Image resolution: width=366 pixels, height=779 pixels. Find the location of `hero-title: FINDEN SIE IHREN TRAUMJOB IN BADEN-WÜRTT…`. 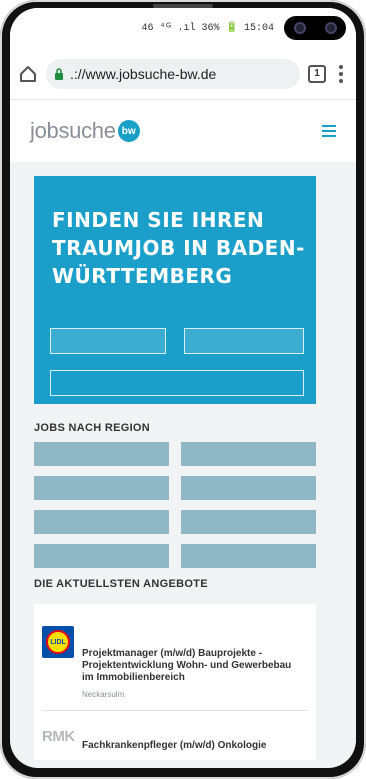

hero-title: FINDEN SIE IHREN TRAUMJOB IN BADEN-WÜRTT… is located at coordinates (178, 248).